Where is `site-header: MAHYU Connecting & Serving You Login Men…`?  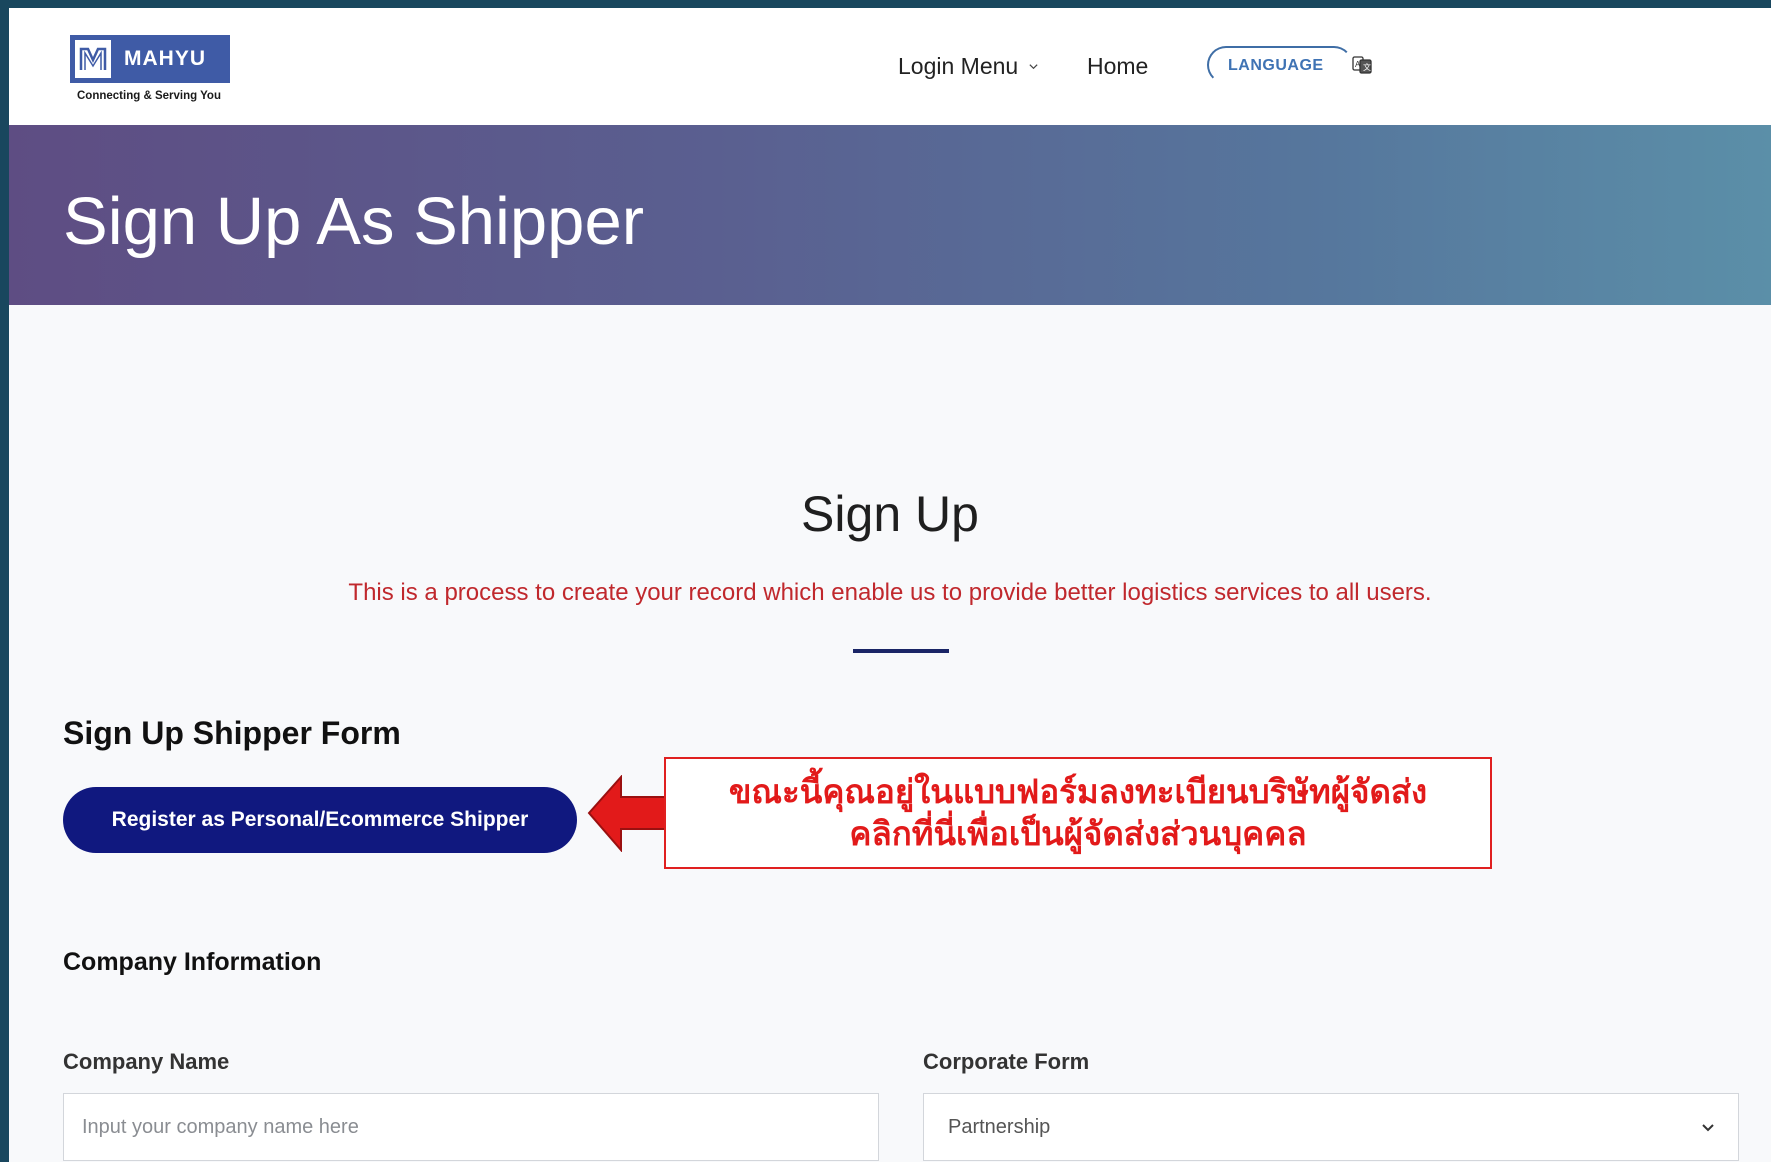
site-header: MAHYU Connecting & Serving You Login Men… is located at coordinates (890, 66).